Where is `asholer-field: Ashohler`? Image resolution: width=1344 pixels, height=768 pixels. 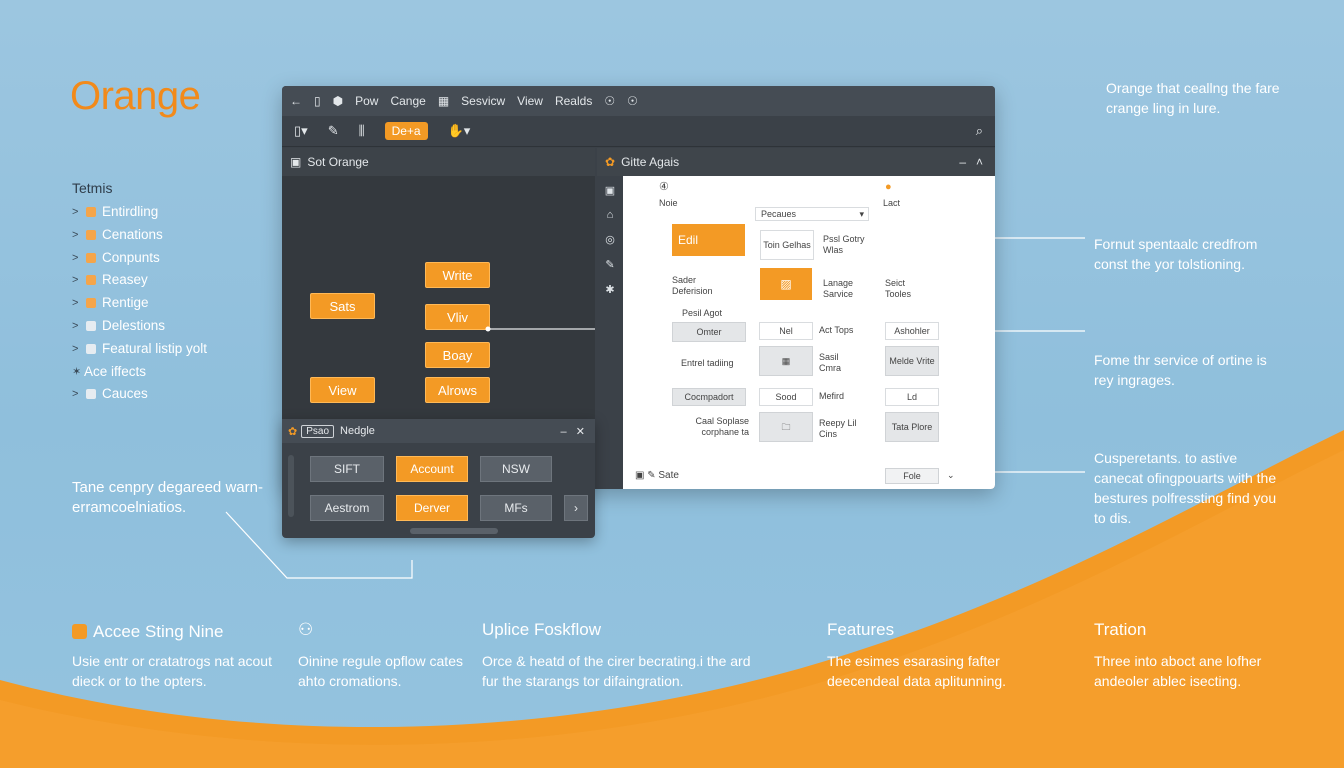 asholer-field: Ashohler is located at coordinates (912, 331).